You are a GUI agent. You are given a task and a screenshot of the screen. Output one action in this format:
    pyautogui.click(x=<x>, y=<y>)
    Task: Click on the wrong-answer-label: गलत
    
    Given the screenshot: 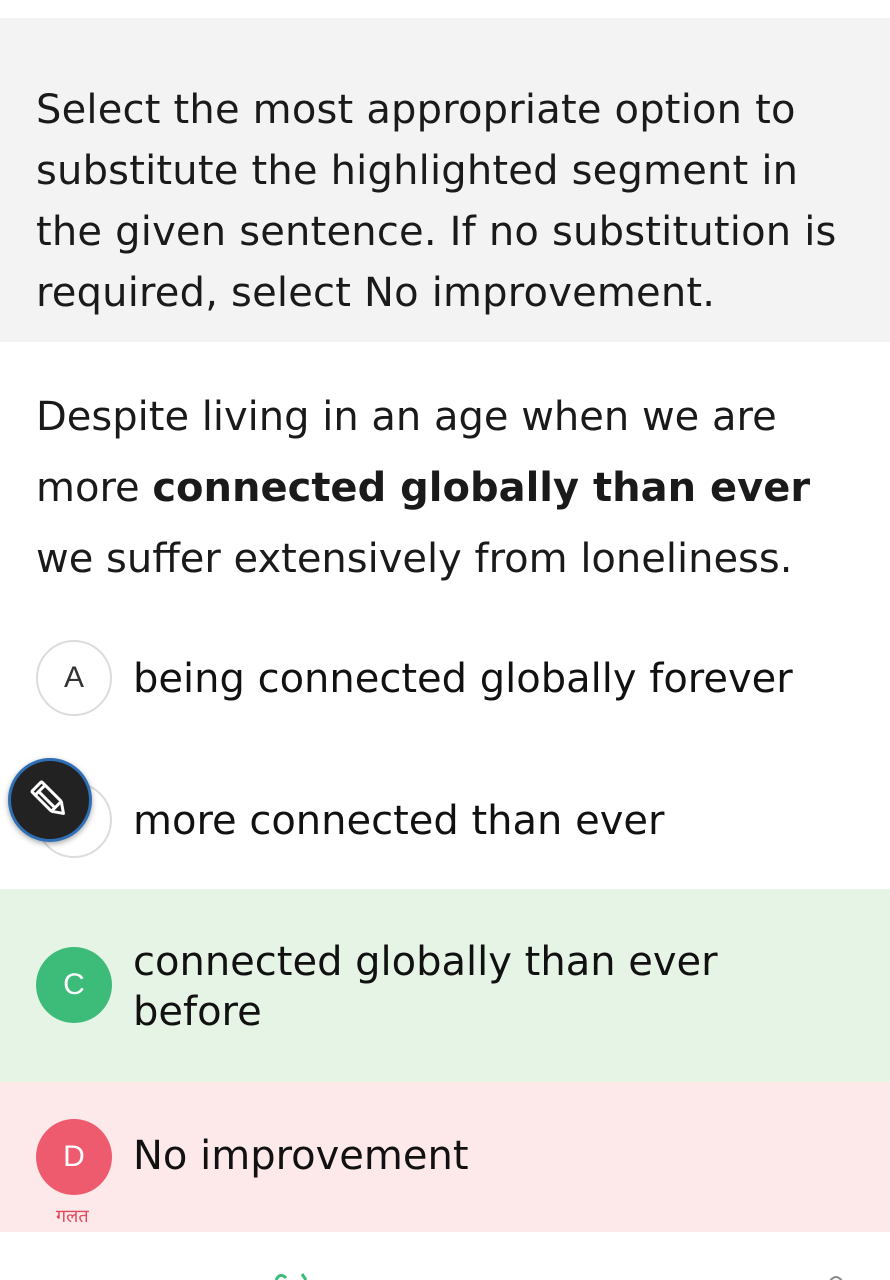 What is the action you would take?
    pyautogui.click(x=72, y=1216)
    